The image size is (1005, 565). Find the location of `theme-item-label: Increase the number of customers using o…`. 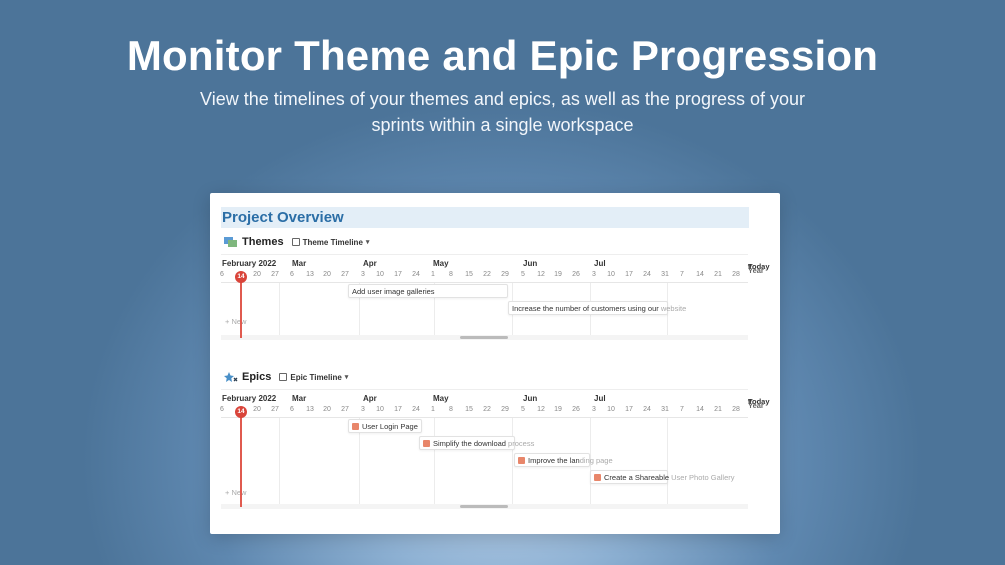

theme-item-label: Increase the number of customers using o… is located at coordinates (585, 308).